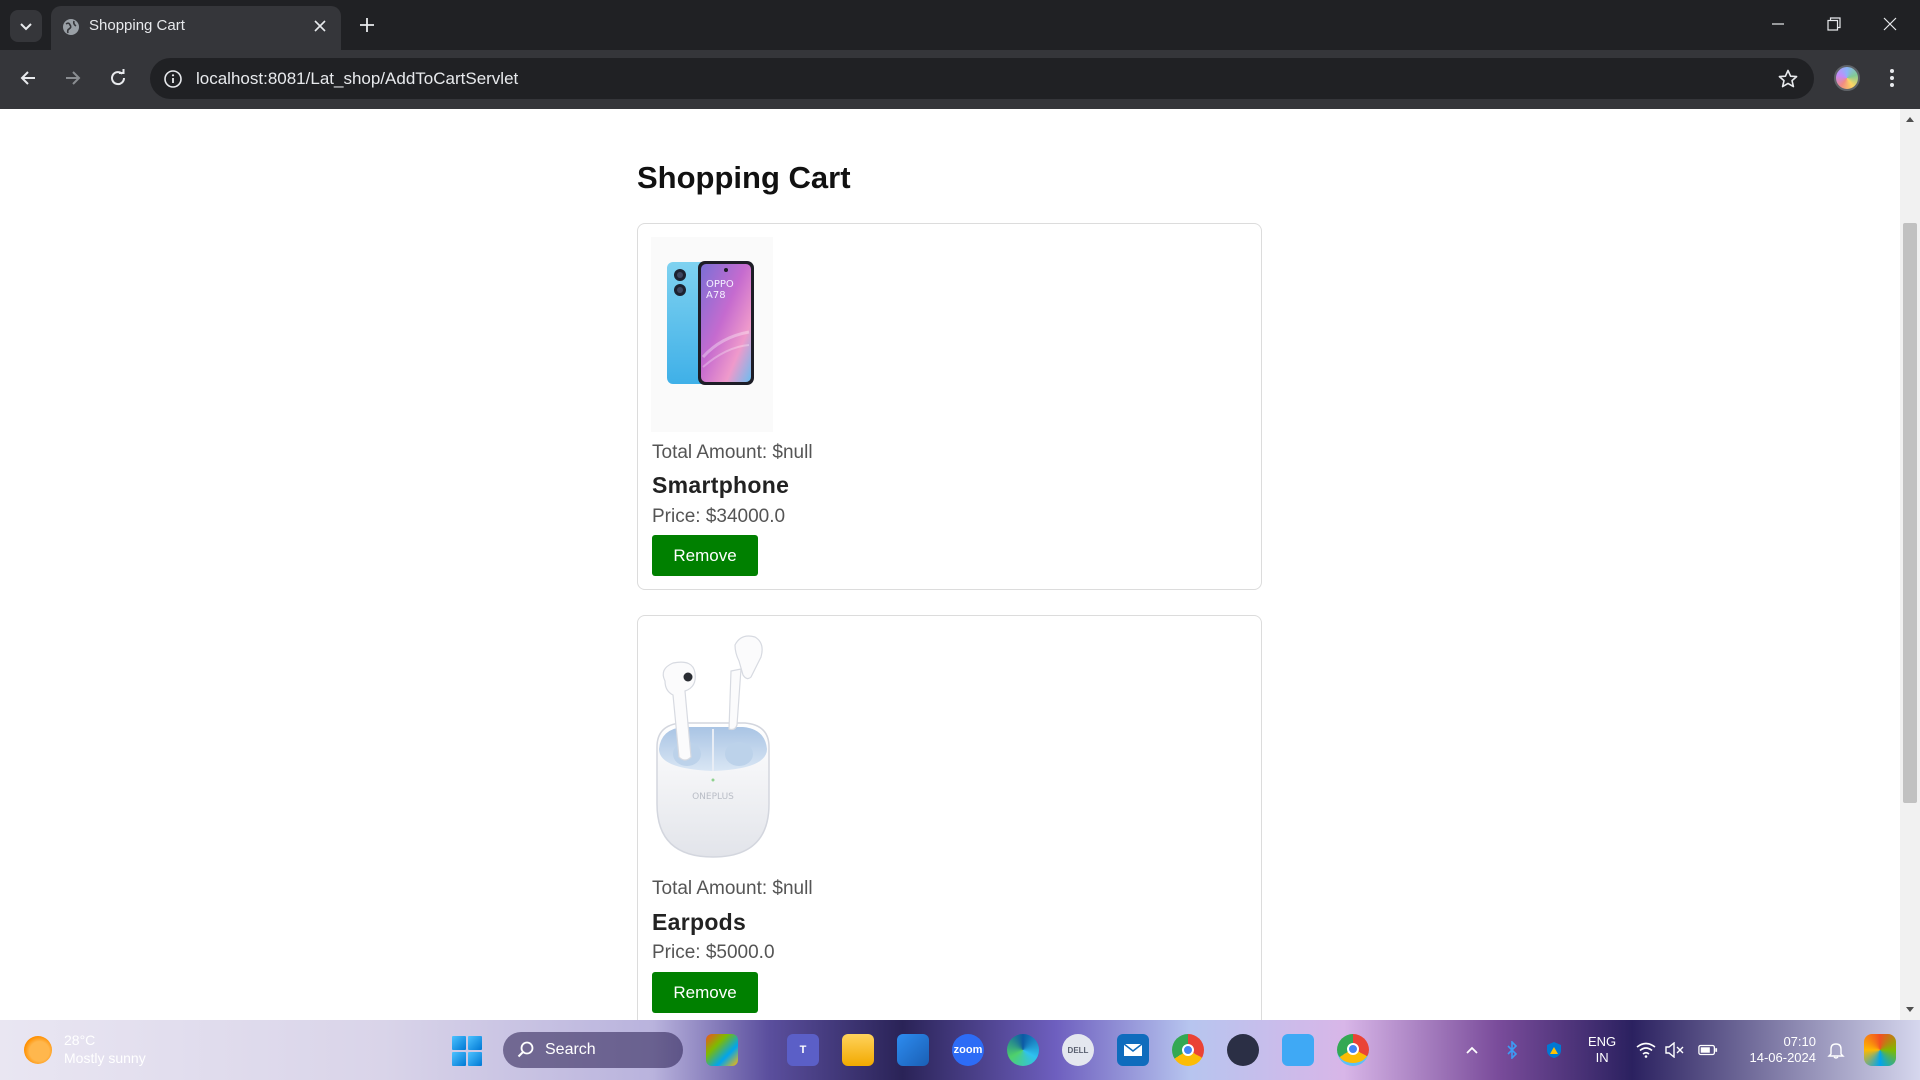  I want to click on plus-icon, so click(367, 25).